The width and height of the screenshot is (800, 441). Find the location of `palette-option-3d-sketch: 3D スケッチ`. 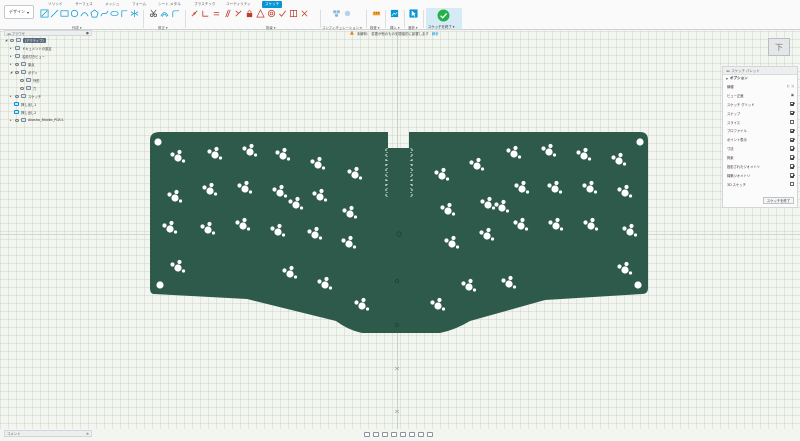

palette-option-3d-sketch: 3D スケッチ is located at coordinates (760, 184).